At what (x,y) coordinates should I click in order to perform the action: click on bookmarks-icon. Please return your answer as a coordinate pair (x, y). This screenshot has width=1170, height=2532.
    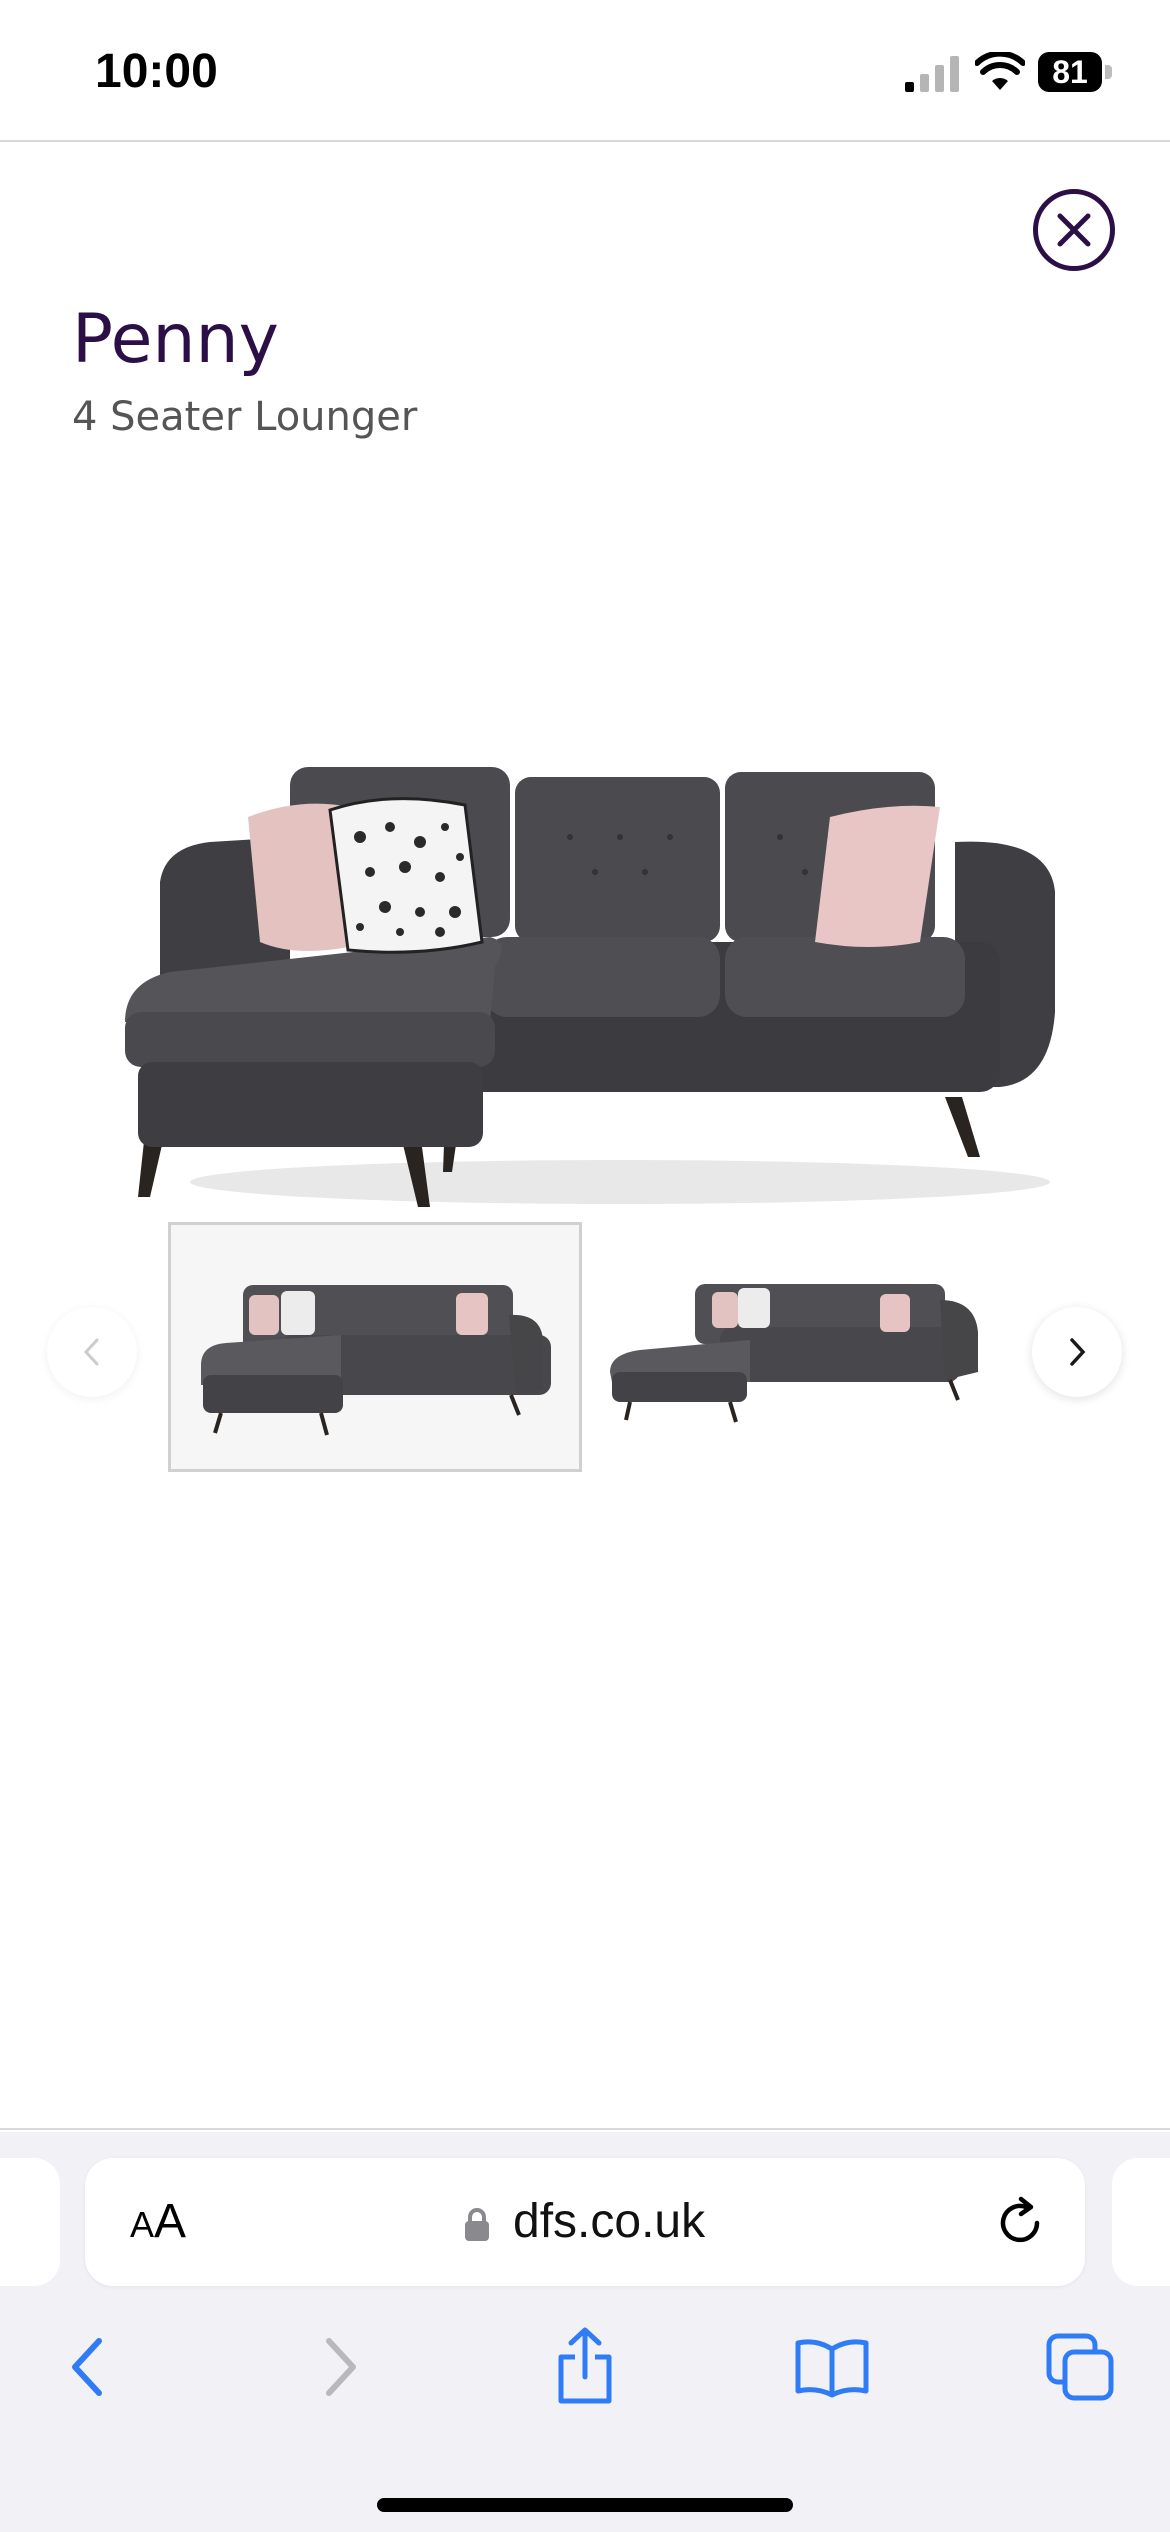
    Looking at the image, I should click on (832, 2368).